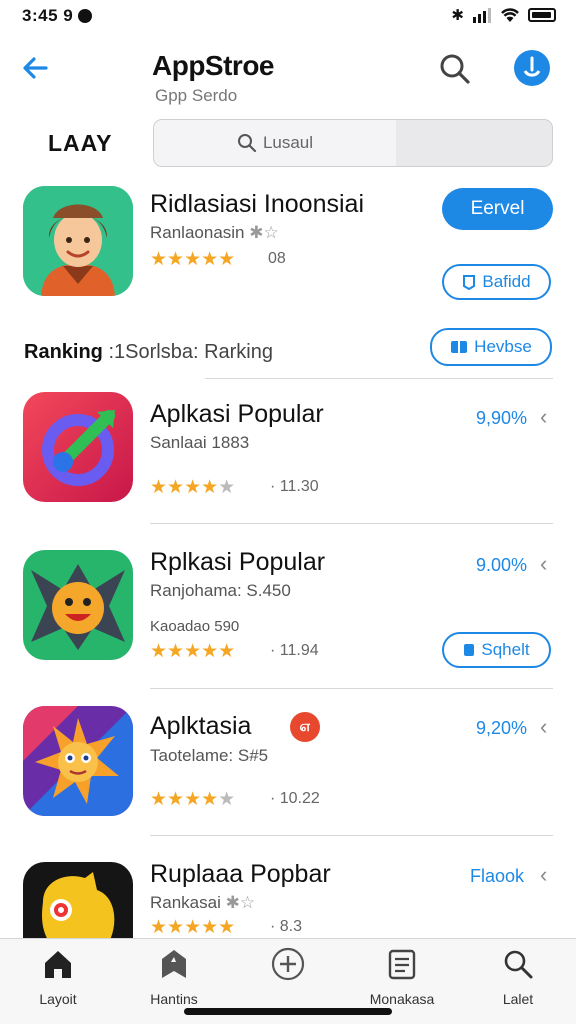 The image size is (576, 1024). Describe the element at coordinates (288, 964) in the screenshot. I see `add-icon` at that location.